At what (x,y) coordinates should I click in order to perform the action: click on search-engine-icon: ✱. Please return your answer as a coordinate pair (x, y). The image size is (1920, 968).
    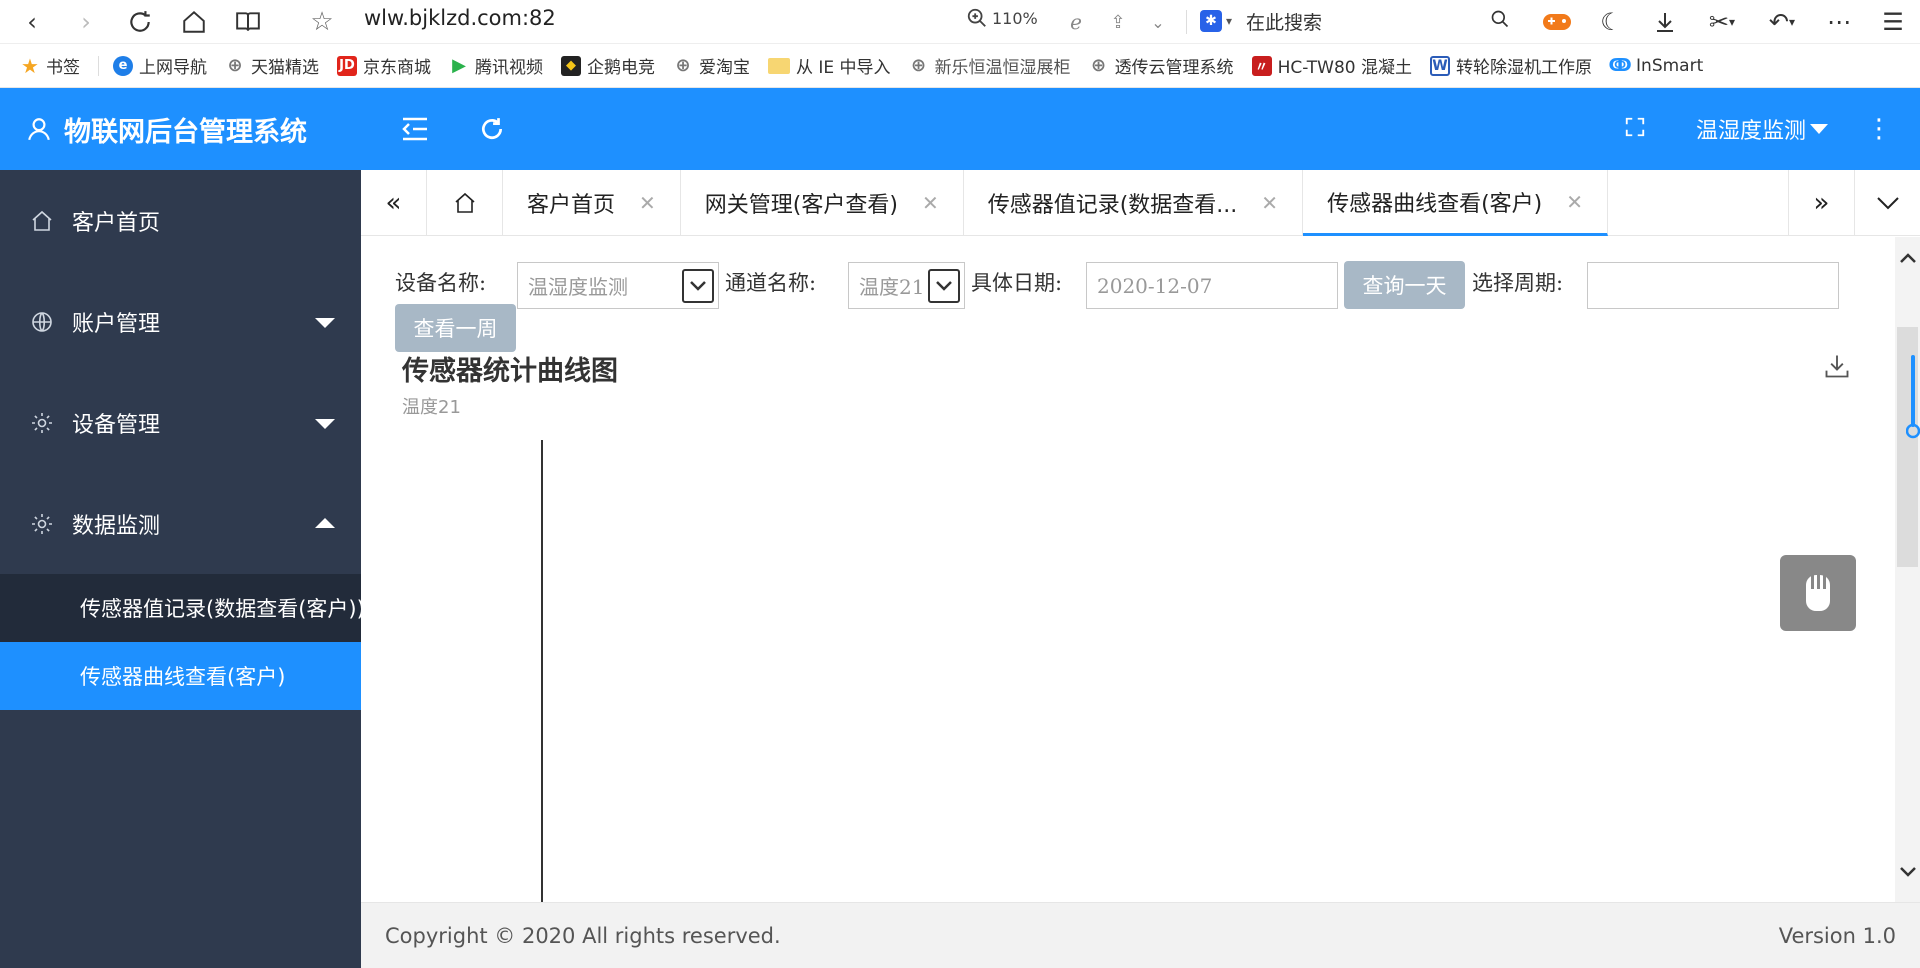
    Looking at the image, I should click on (1211, 21).